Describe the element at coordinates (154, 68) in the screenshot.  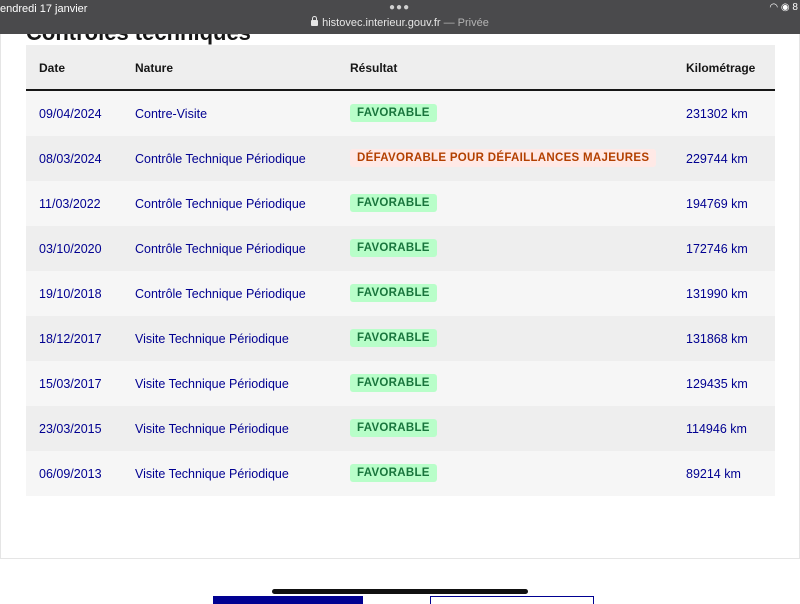
I see `header-nature: Nature` at that location.